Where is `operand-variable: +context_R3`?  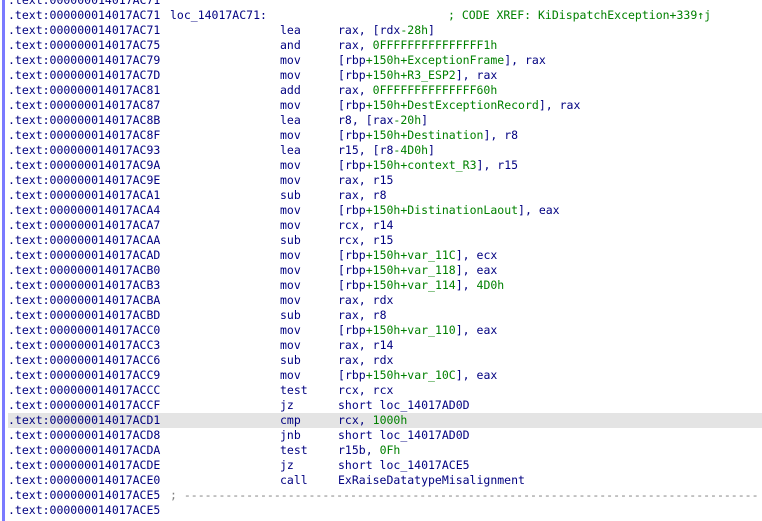
operand-variable: +context_R3 is located at coordinates (438, 165).